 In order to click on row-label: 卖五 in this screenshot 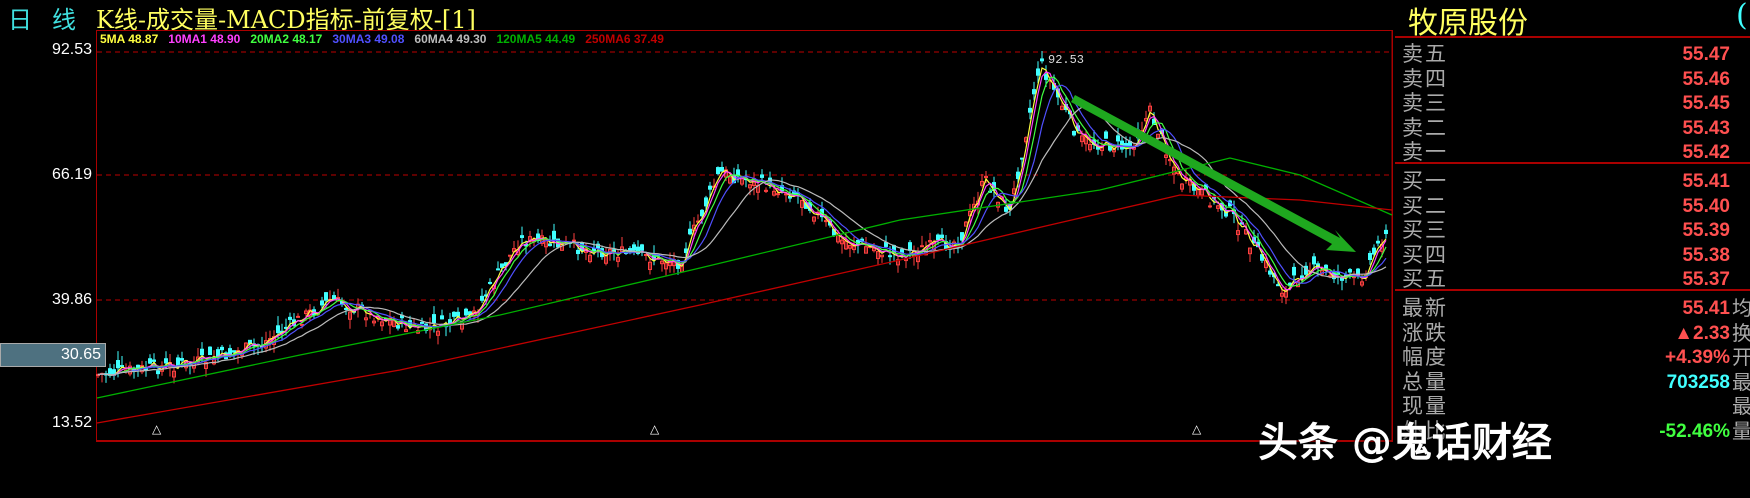, I will do `click(1425, 54)`.